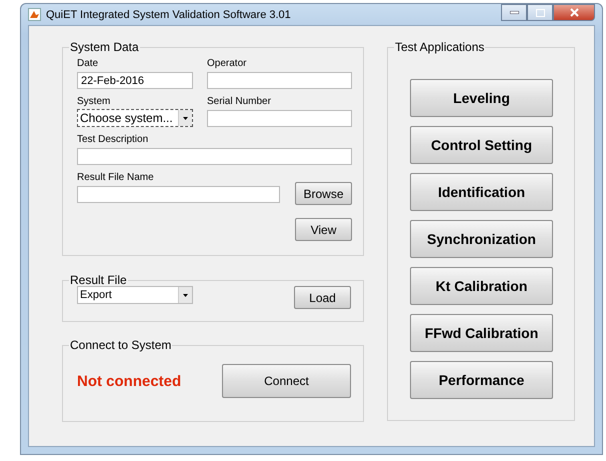 This screenshot has width=606, height=461. I want to click on maximize-button, so click(540, 12).